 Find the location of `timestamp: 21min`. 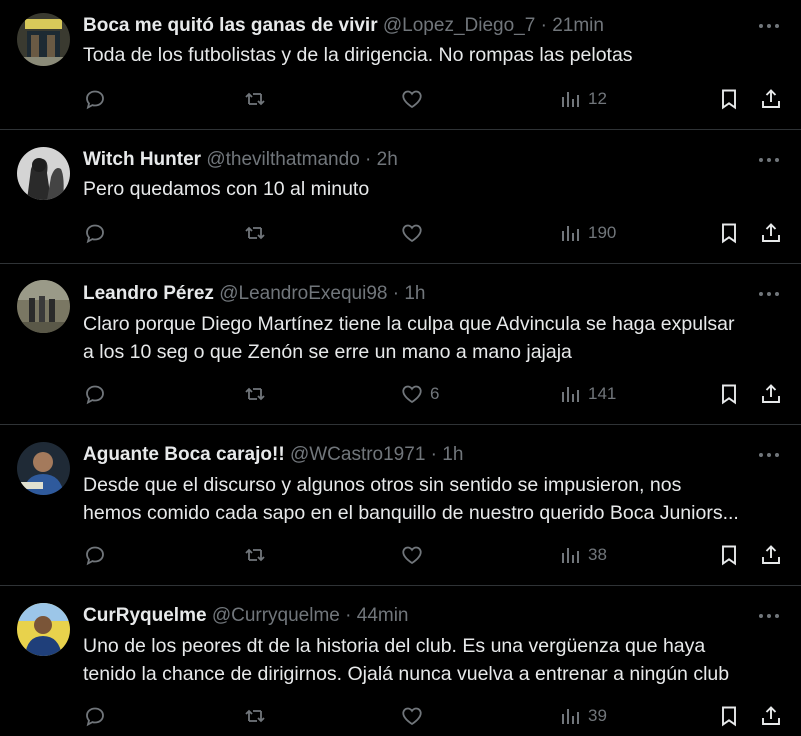

timestamp: 21min is located at coordinates (578, 25).